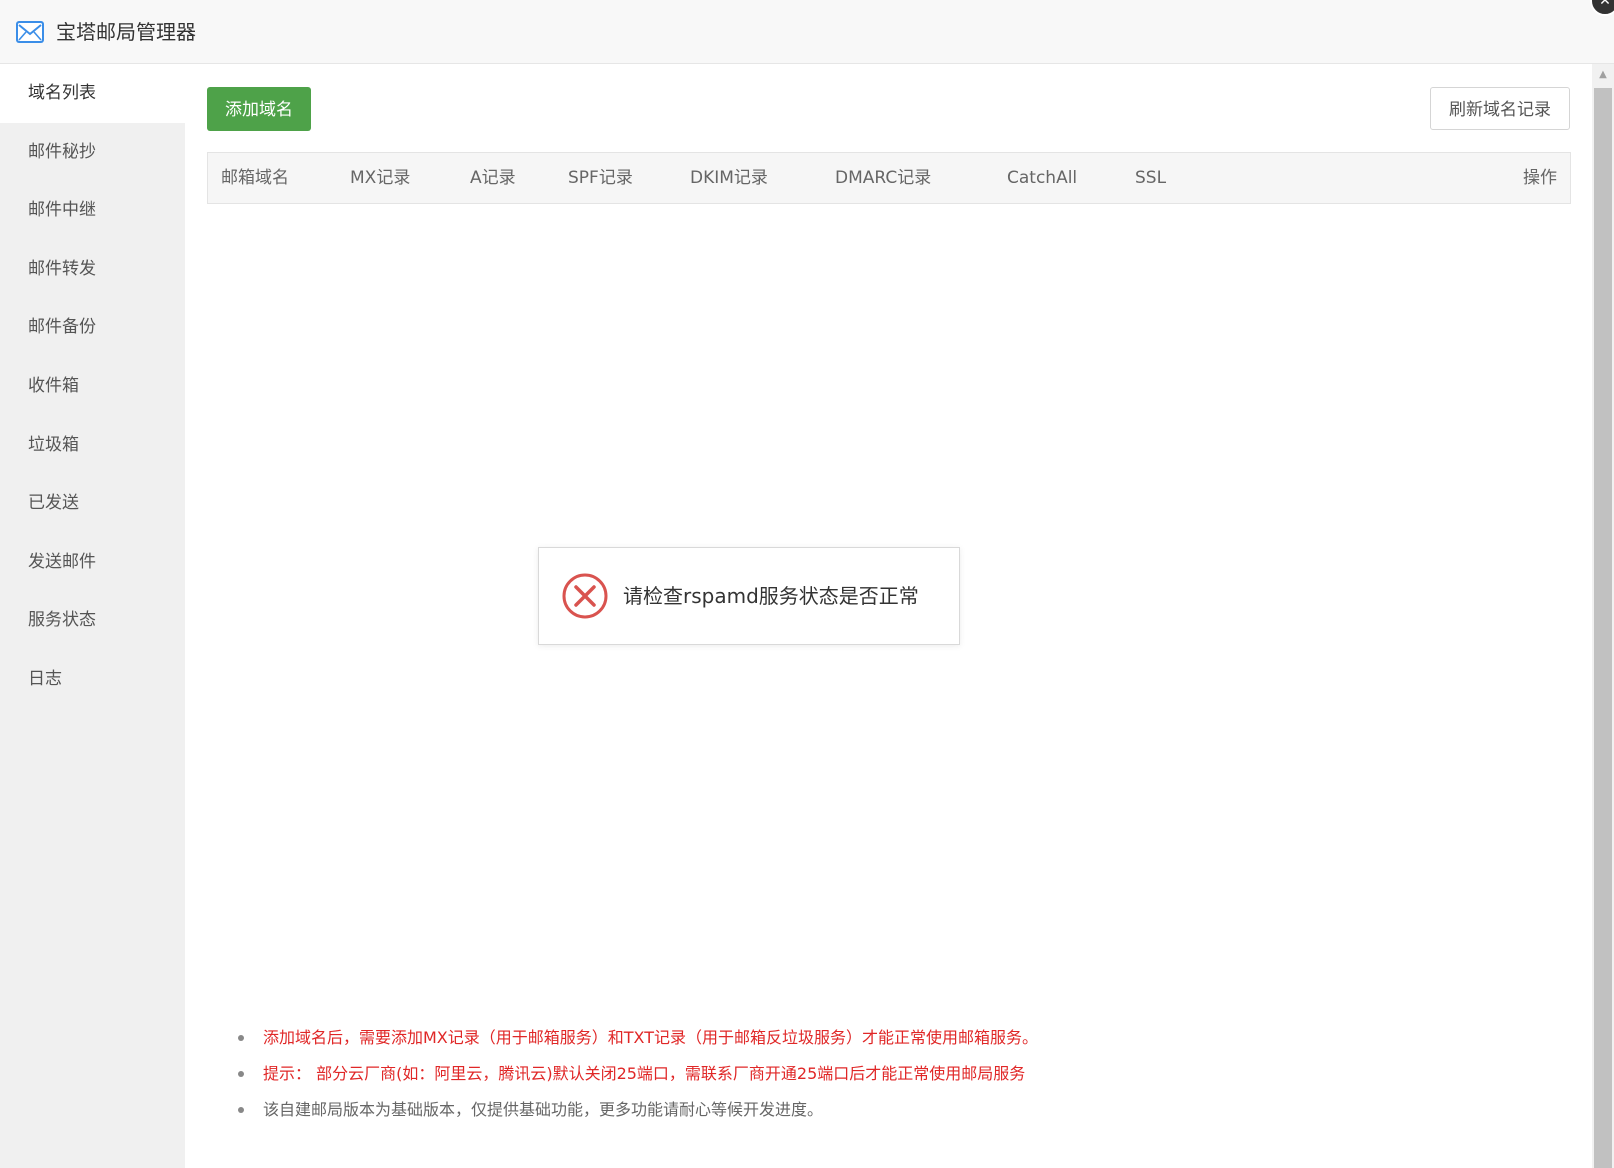 The height and width of the screenshot is (1168, 1614). What do you see at coordinates (92, 562) in the screenshot?
I see `sidebar-item-compose: 发送邮件` at bounding box center [92, 562].